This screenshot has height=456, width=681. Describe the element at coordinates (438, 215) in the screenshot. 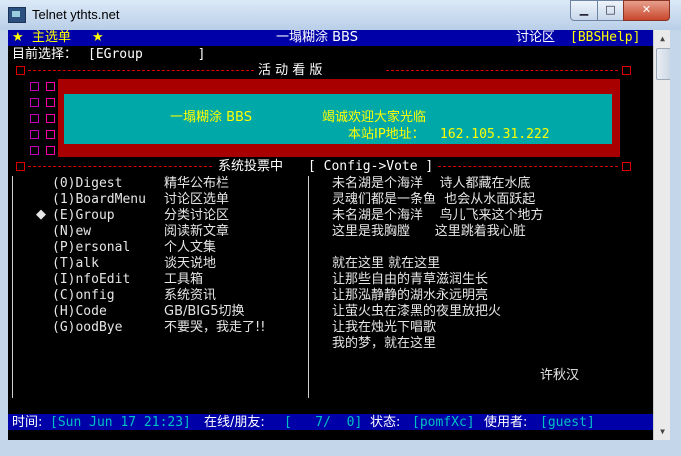

I see `poem-line: 未名湖是个海洋 鸟儿飞来这个地方` at that location.